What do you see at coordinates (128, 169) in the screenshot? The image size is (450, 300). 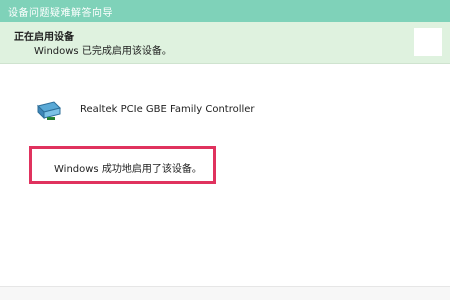 I see `result-message: Windows 成功地启用了该设备。` at bounding box center [128, 169].